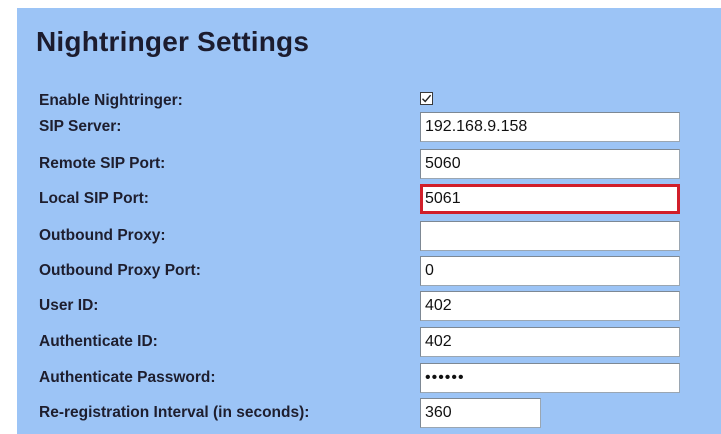 The height and width of the screenshot is (434, 721). Describe the element at coordinates (550, 164) in the screenshot. I see `remote-sip-port-input` at that location.